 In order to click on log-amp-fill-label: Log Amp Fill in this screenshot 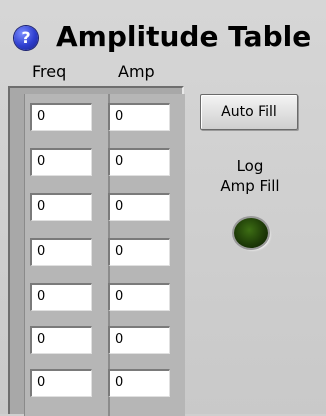, I will do `click(250, 176)`.